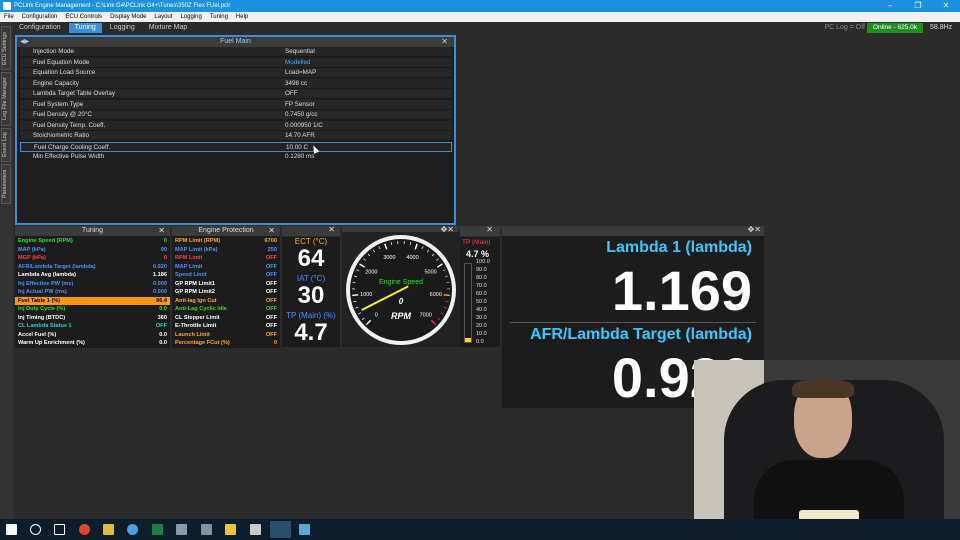 The width and height of the screenshot is (960, 540). I want to click on menu-file: File, so click(9, 17).